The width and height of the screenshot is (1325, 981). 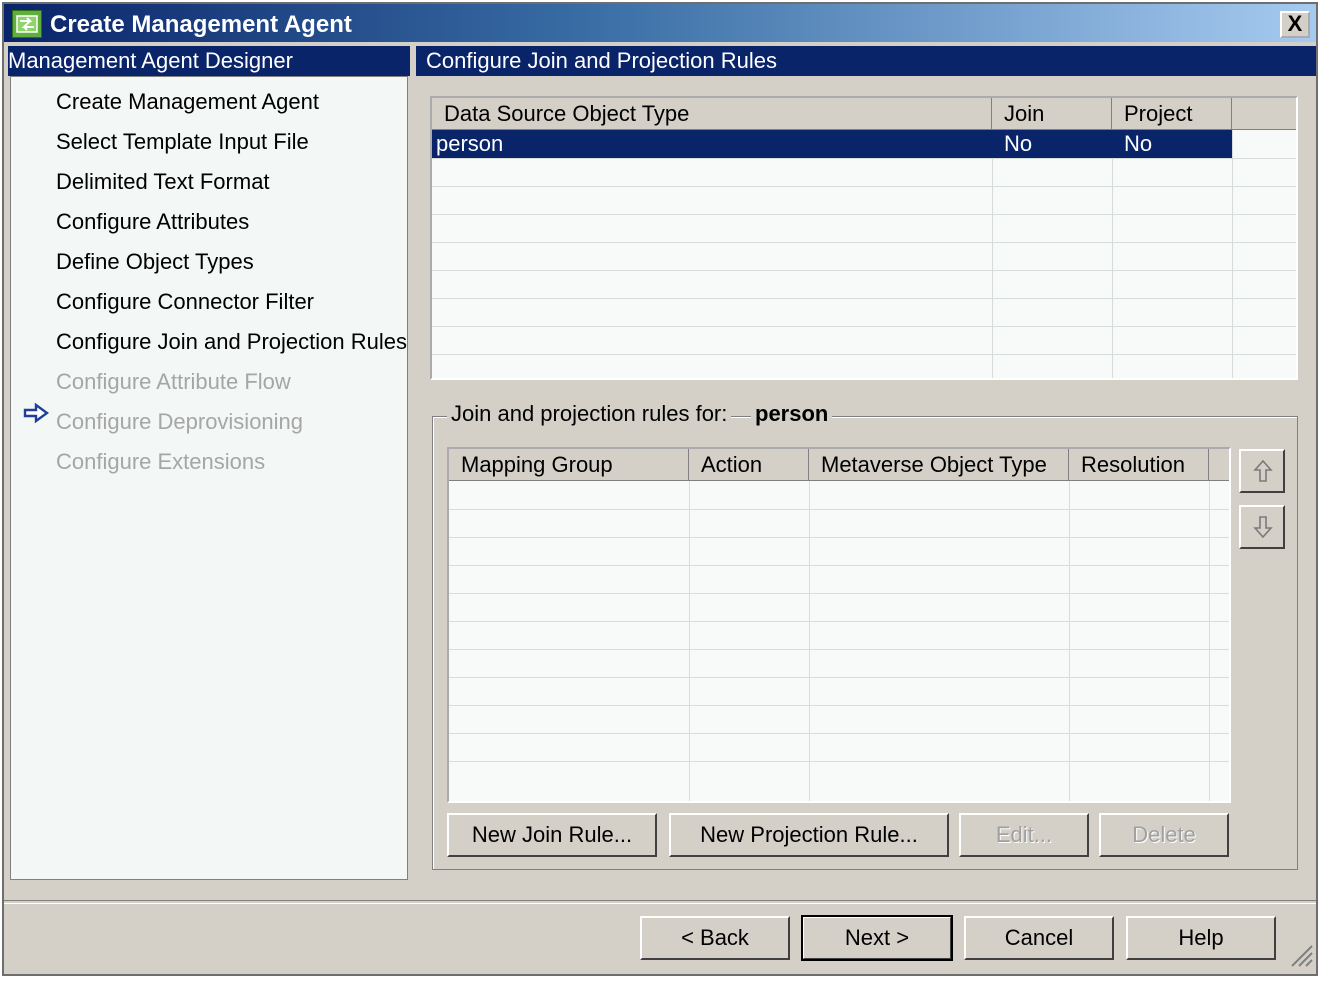 What do you see at coordinates (712, 114) in the screenshot?
I see `column-header-data-source-object-type: Data Source Object Type` at bounding box center [712, 114].